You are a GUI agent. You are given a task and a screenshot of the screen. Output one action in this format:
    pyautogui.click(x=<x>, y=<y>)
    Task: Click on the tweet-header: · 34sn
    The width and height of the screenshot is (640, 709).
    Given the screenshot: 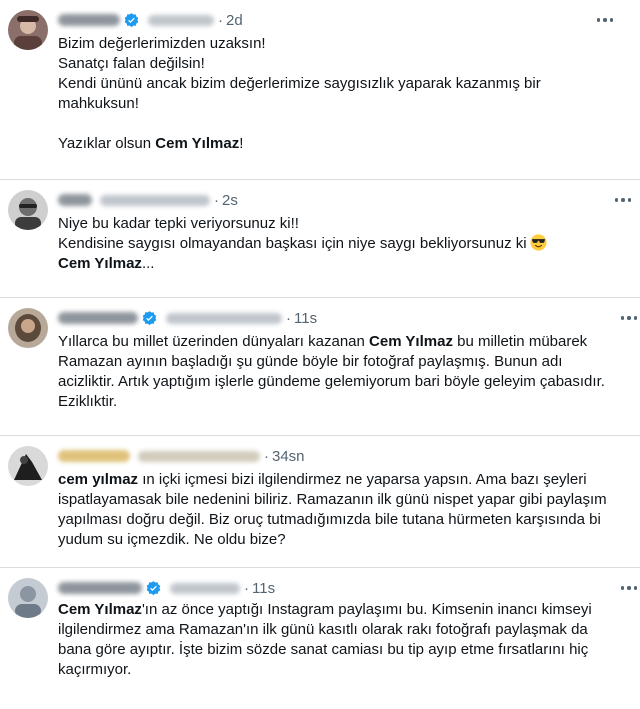 What is the action you would take?
    pyautogui.click(x=181, y=456)
    